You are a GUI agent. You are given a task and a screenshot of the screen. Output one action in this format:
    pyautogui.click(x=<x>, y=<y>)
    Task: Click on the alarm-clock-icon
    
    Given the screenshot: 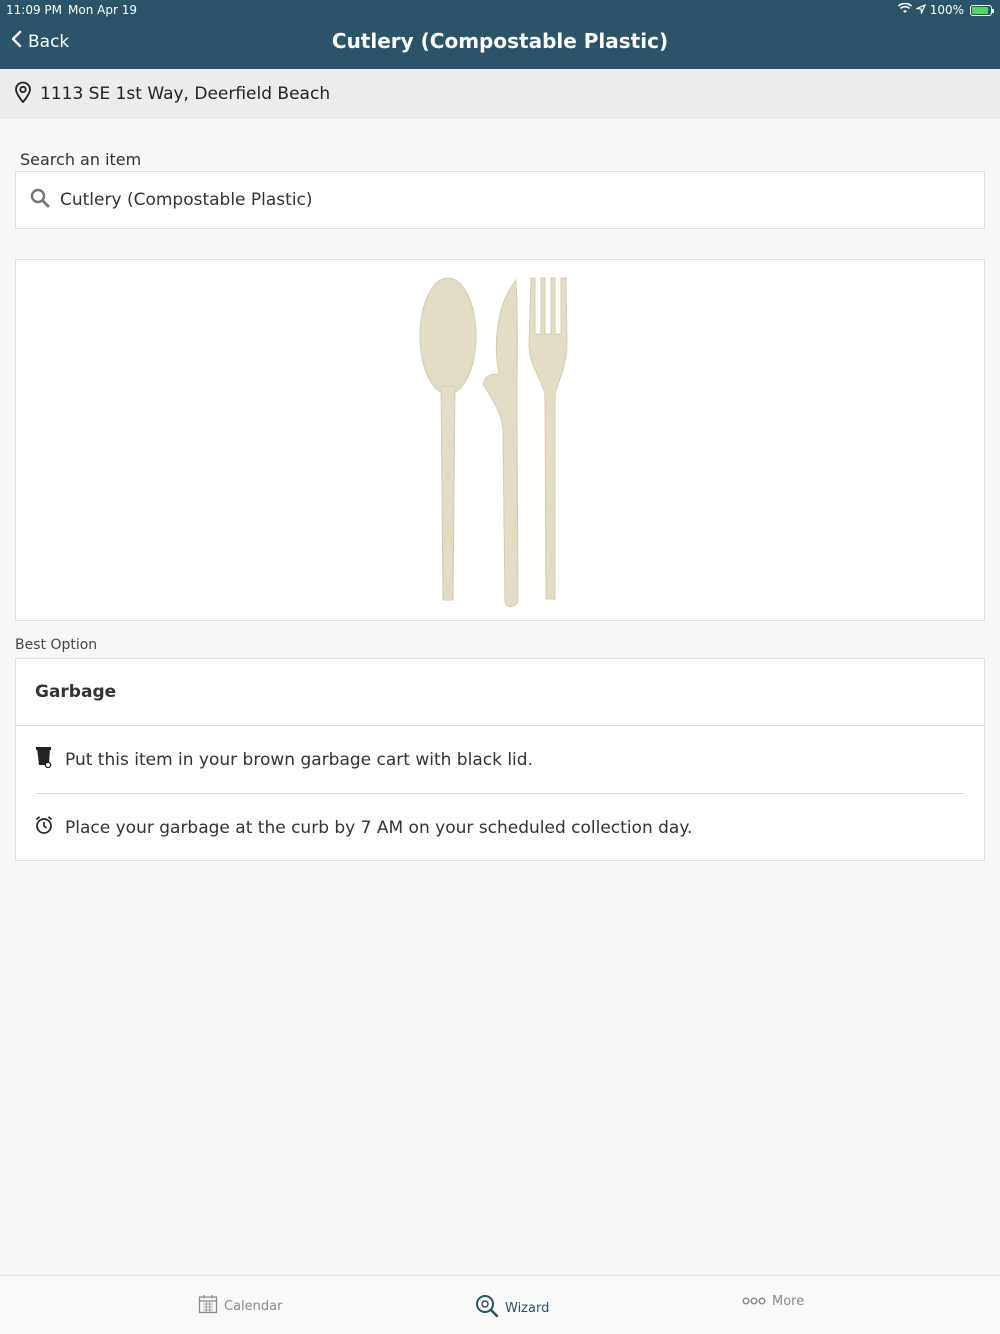 What is the action you would take?
    pyautogui.click(x=44, y=827)
    